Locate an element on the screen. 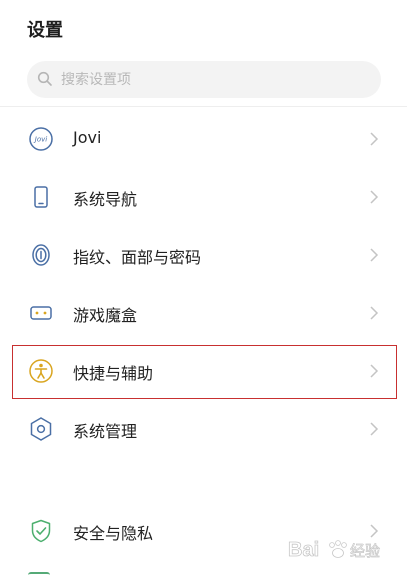  search-bar is located at coordinates (204, 79).